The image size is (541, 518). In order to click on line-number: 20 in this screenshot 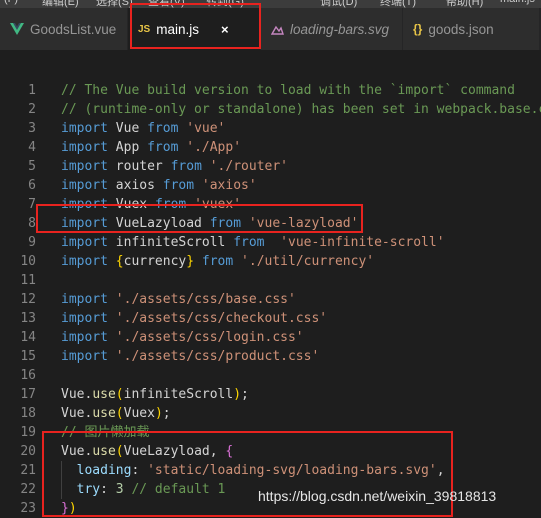, I will do `click(28, 451)`.